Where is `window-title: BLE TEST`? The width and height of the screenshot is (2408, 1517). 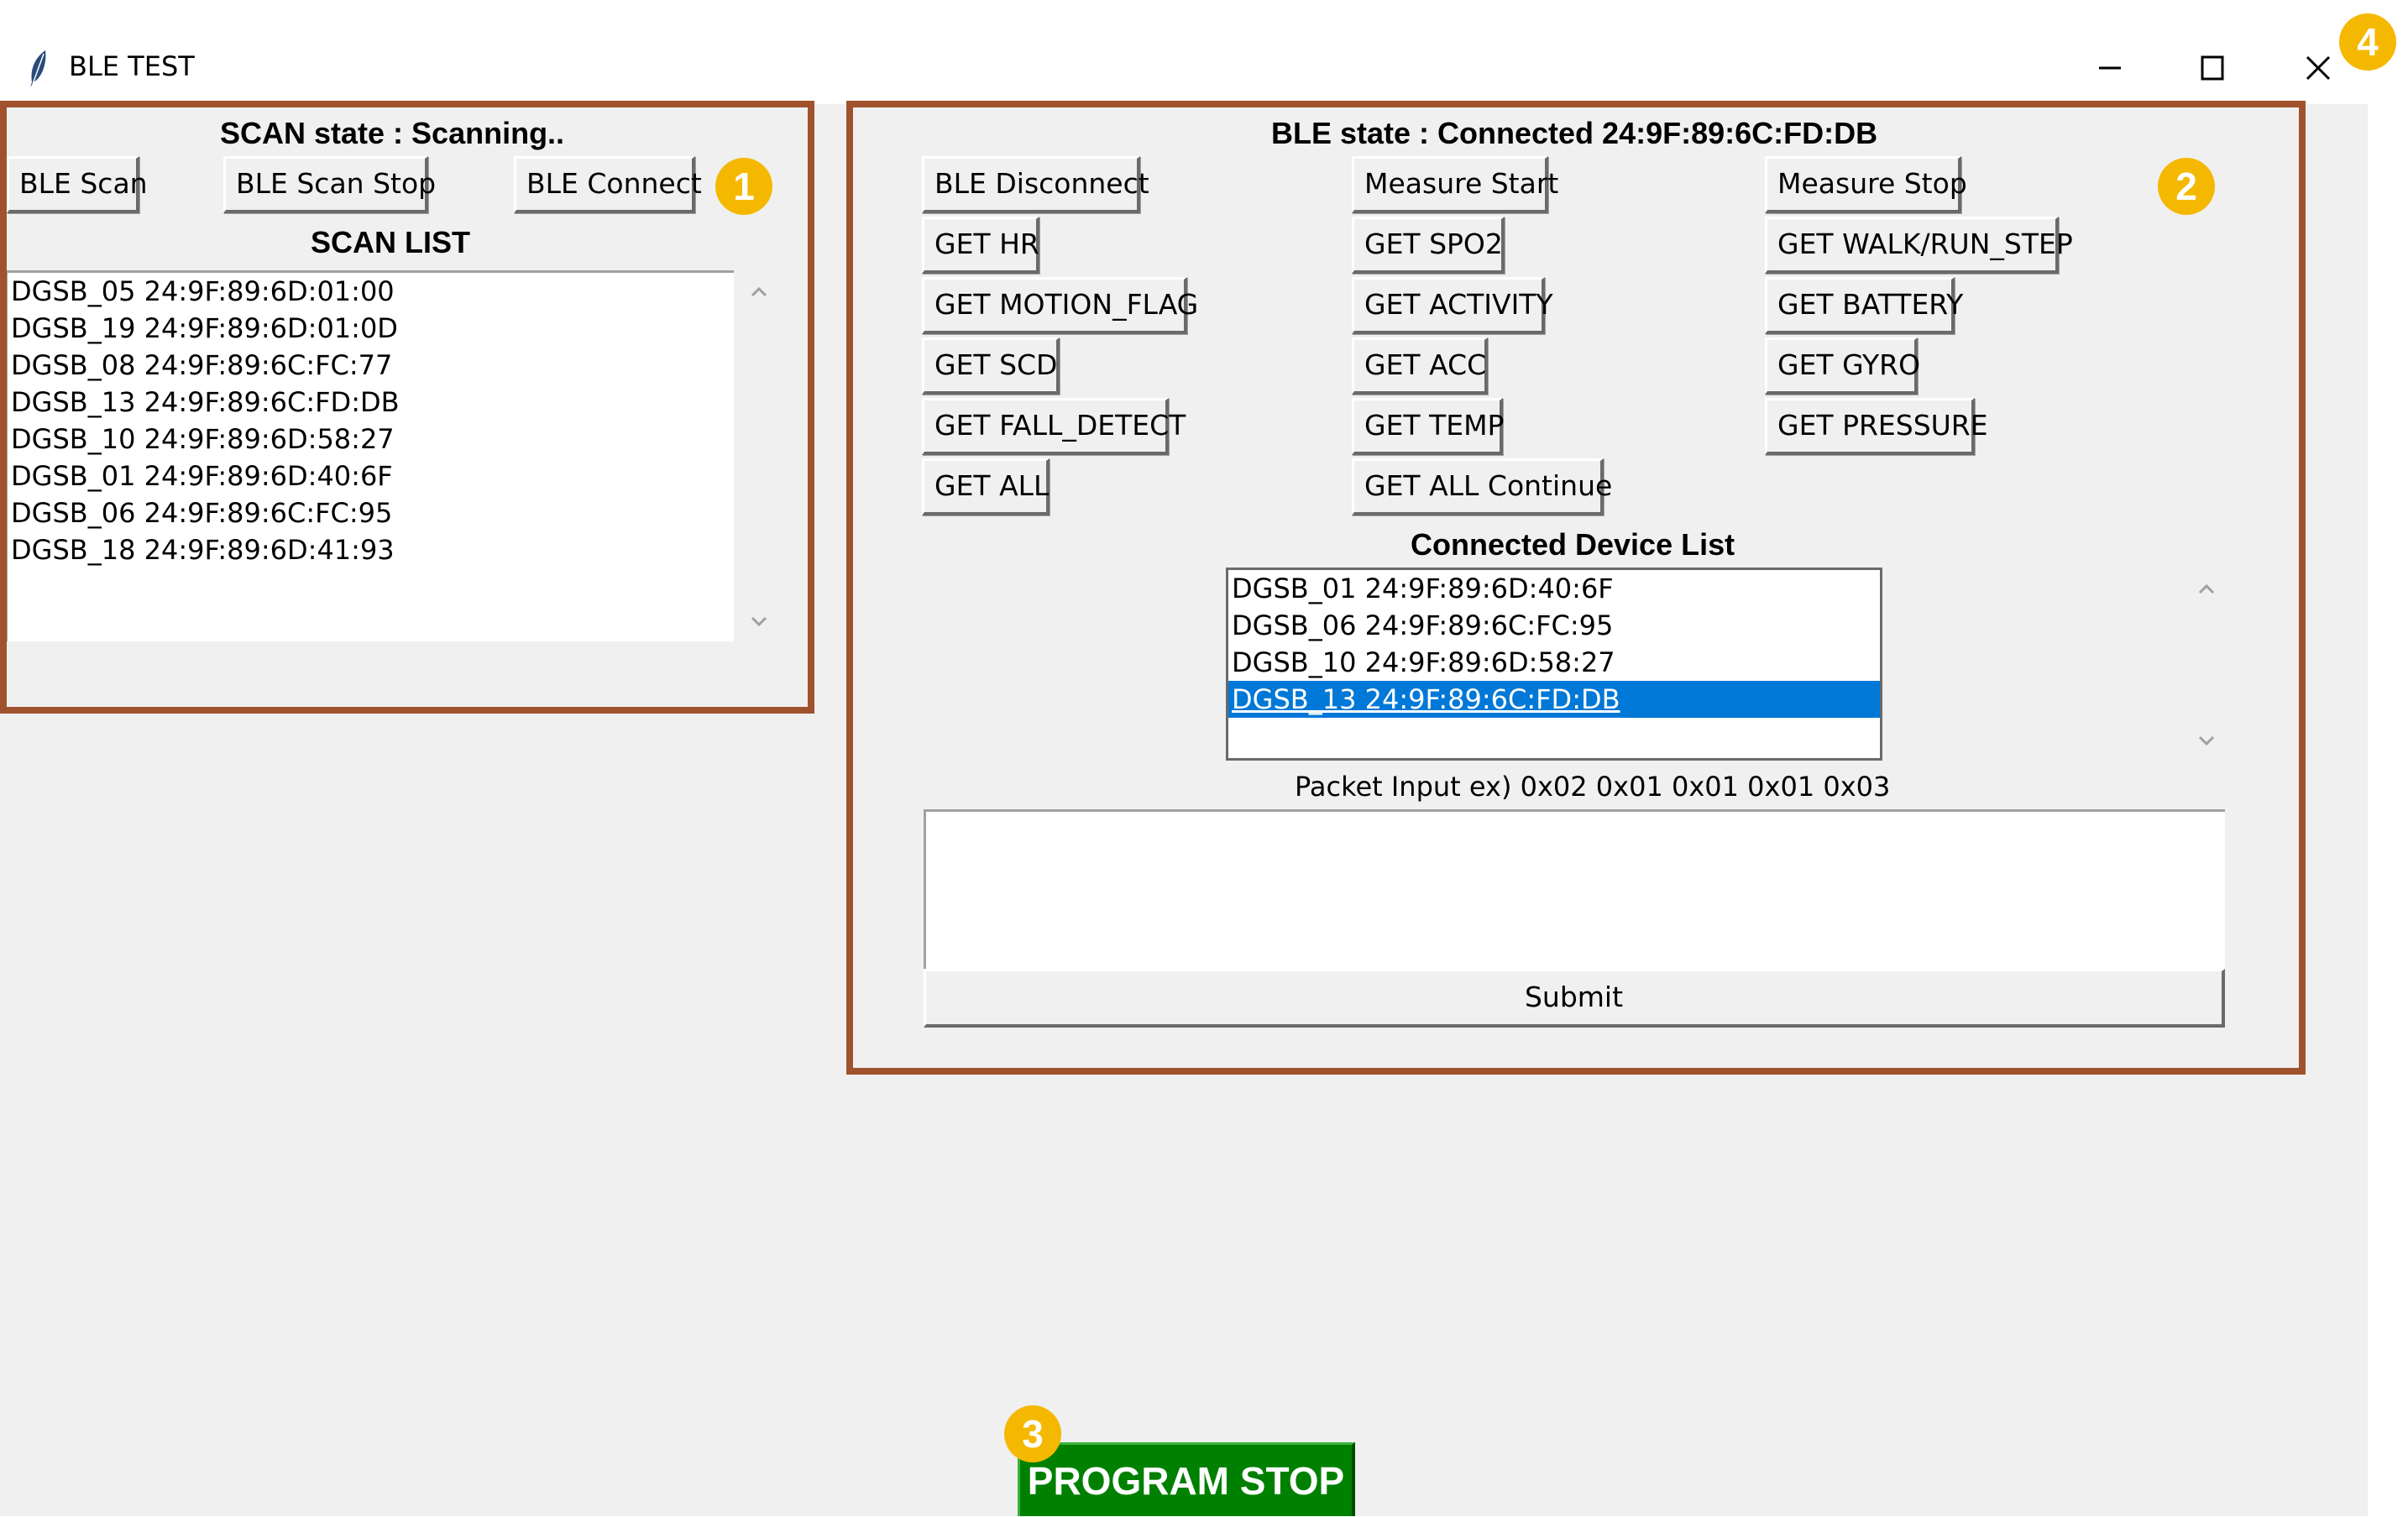
window-title: BLE TEST is located at coordinates (132, 66).